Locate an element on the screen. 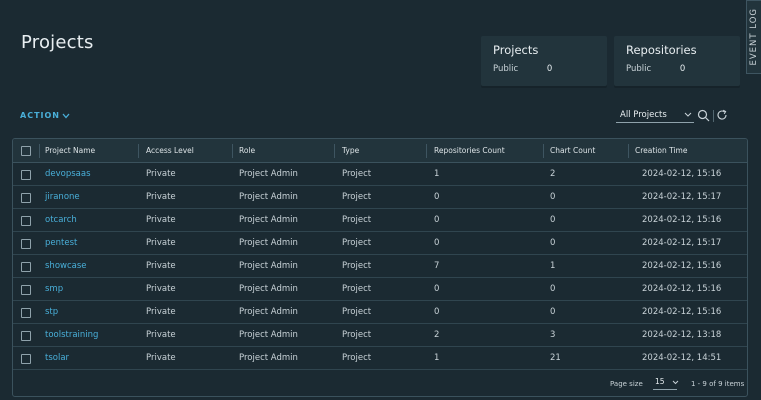 This screenshot has height=400, width=761. creation-time-cell: 2024-02-12, 15:17 is located at coordinates (682, 197).